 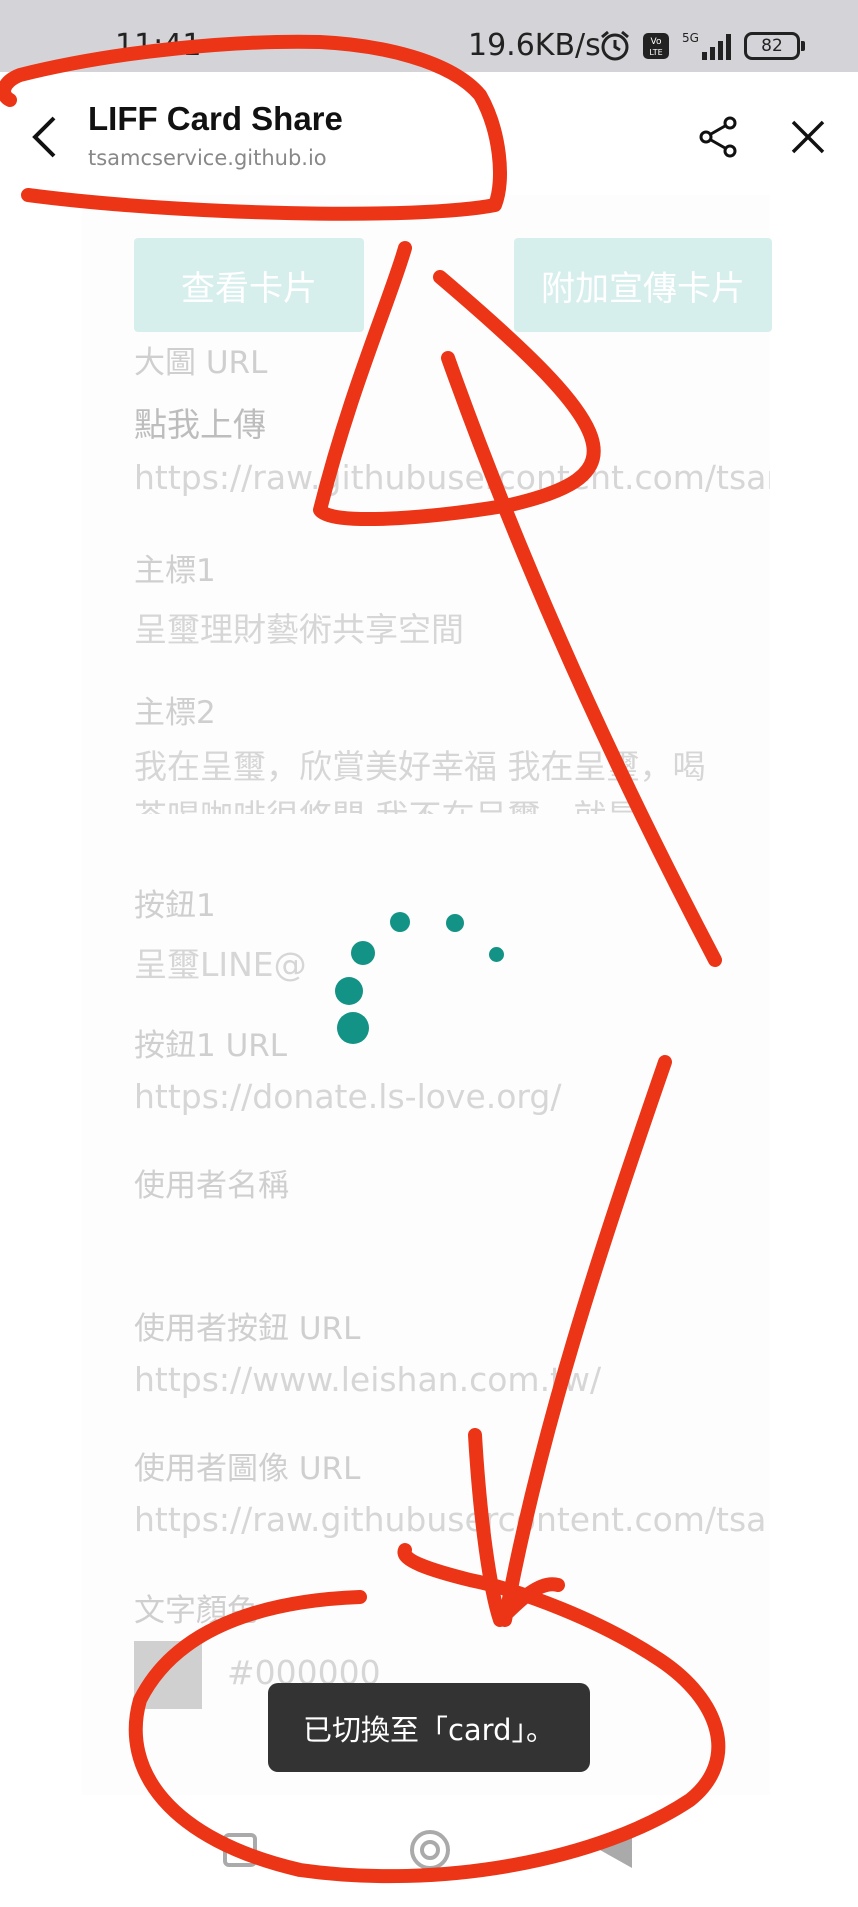 I want to click on title1-input: 呈璽理財藝術共享空間, so click(x=452, y=627).